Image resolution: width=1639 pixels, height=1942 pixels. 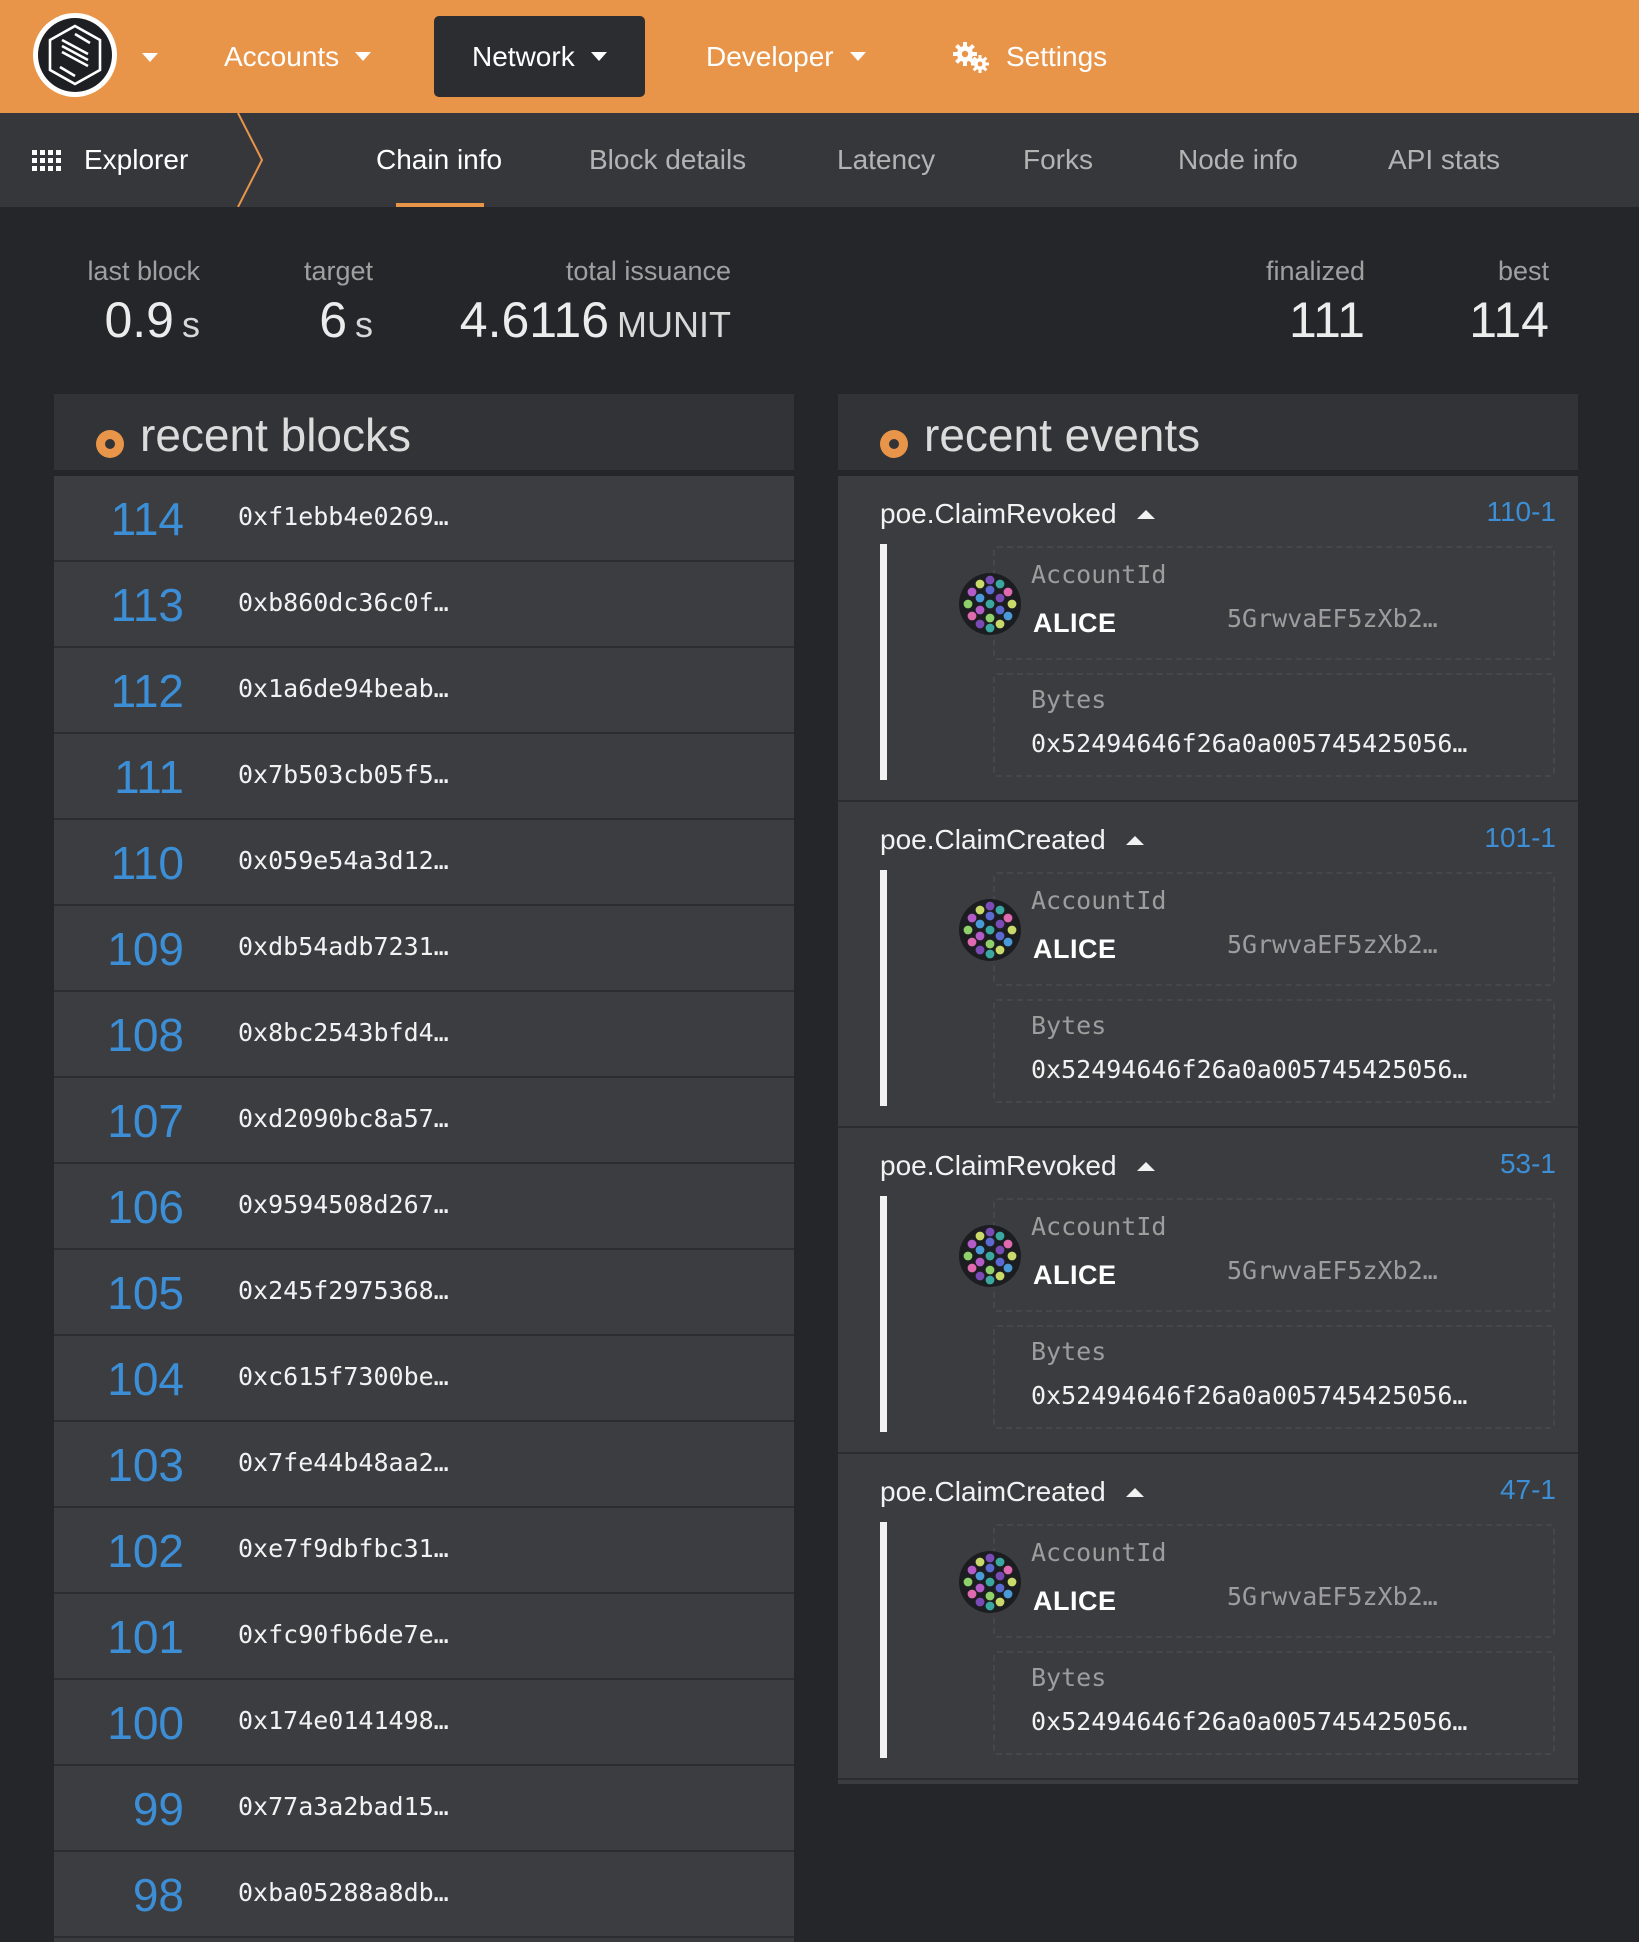 I want to click on event-id-link: 47-1, so click(x=1528, y=1490).